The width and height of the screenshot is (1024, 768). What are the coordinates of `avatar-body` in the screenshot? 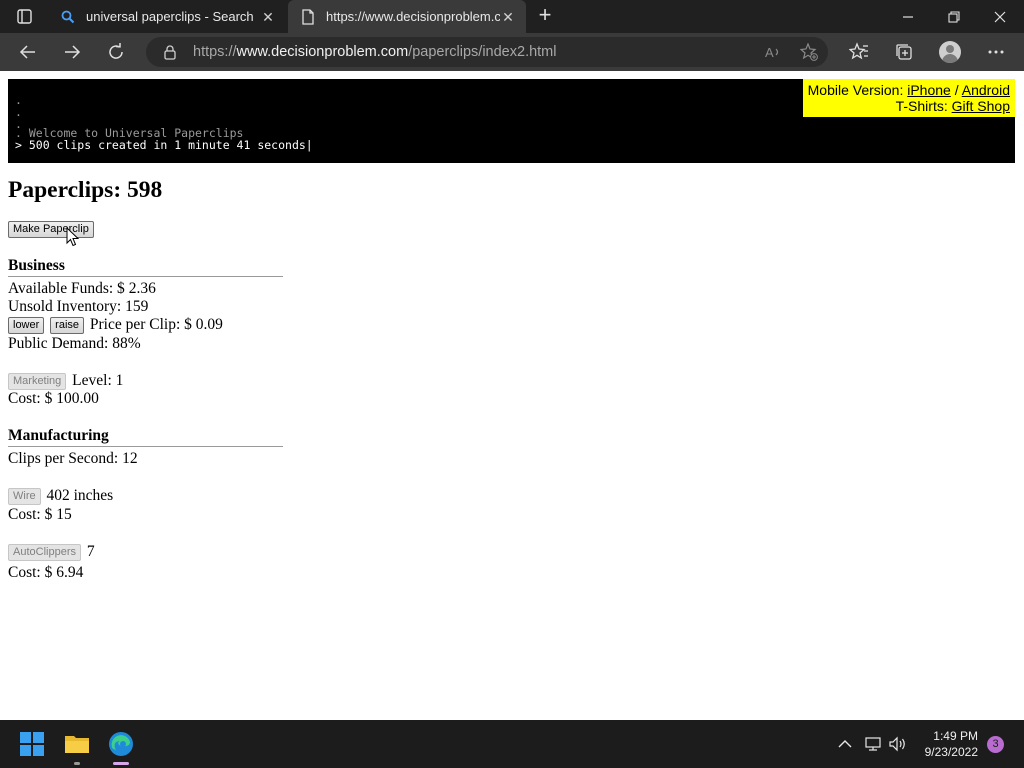 It's located at (950, 58).